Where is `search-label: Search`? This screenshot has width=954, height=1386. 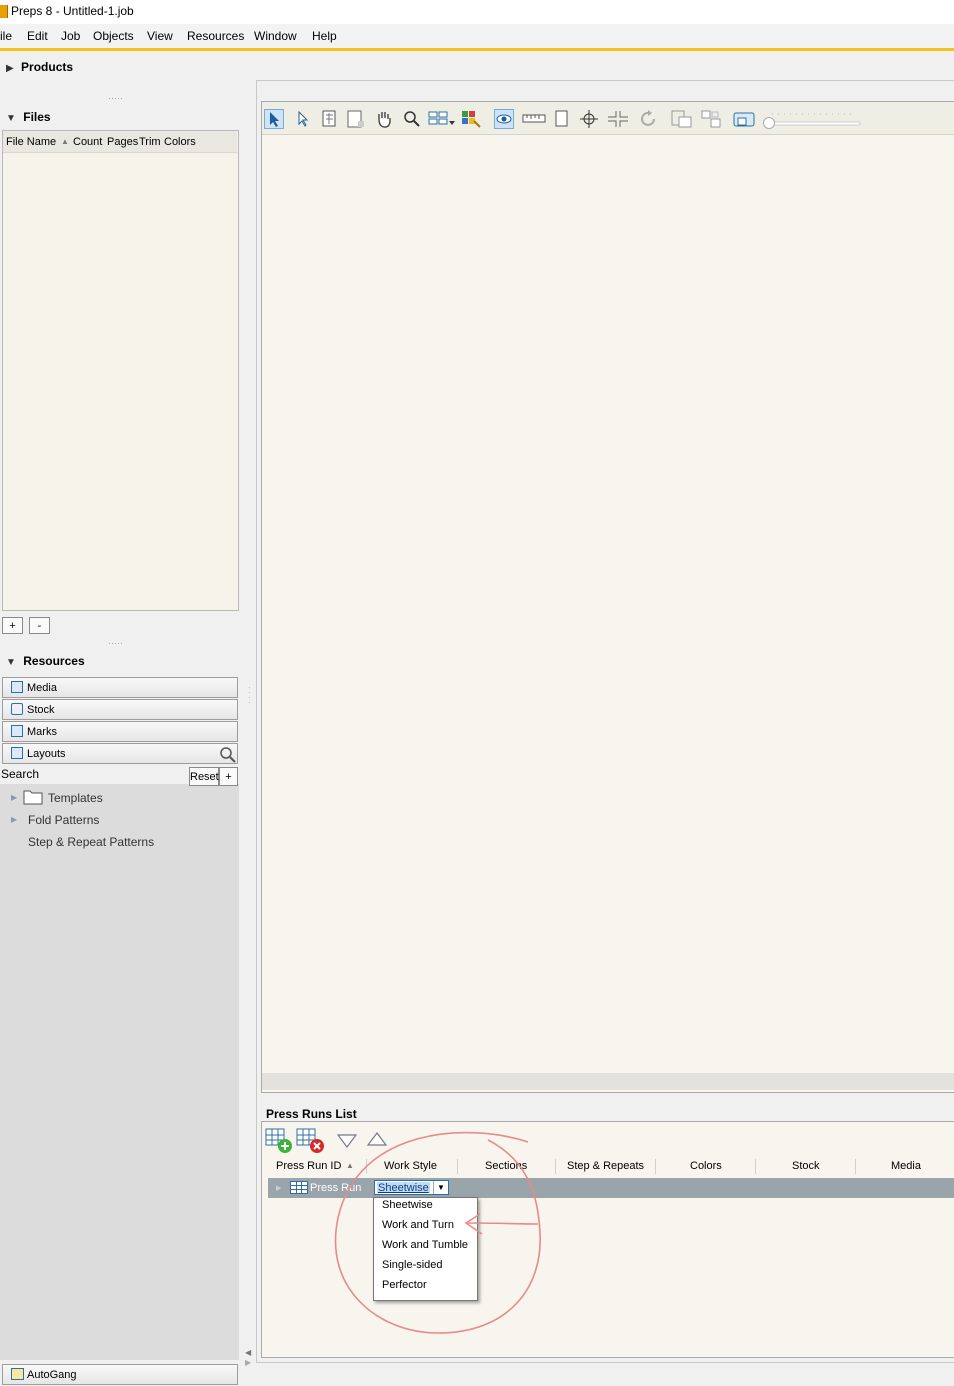 search-label: Search is located at coordinates (20, 774).